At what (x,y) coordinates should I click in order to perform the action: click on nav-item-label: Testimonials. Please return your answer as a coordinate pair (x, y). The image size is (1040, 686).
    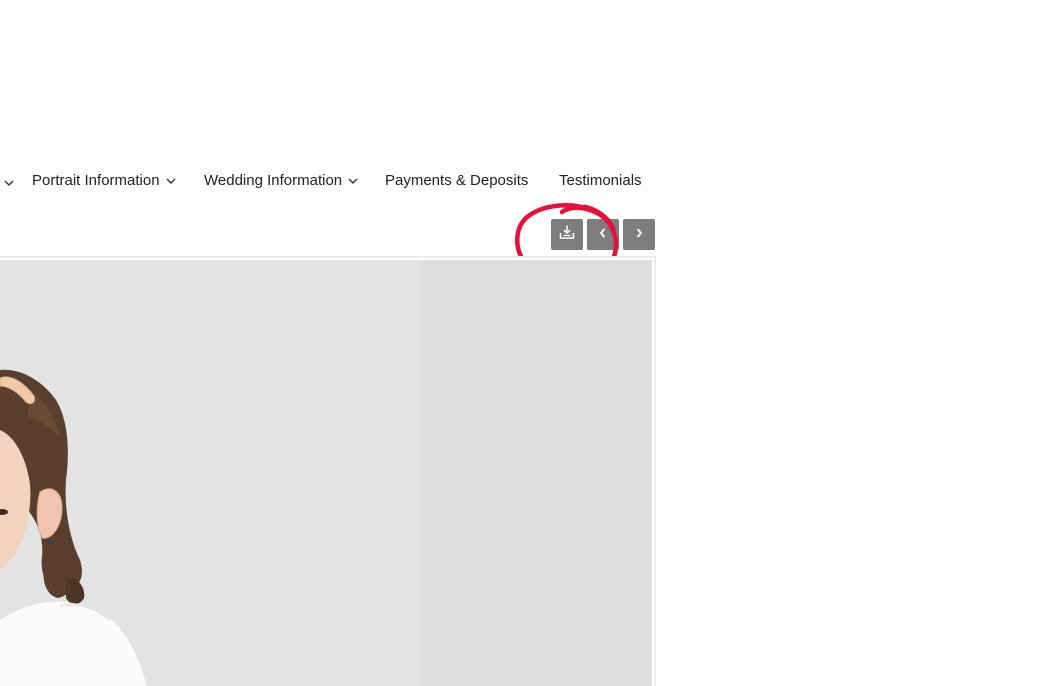
    Looking at the image, I should click on (600, 180).